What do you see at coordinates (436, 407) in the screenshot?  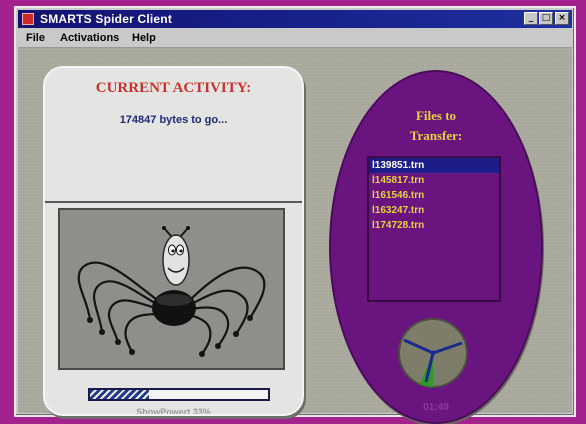 I see `elapsed-time: 01:49` at bounding box center [436, 407].